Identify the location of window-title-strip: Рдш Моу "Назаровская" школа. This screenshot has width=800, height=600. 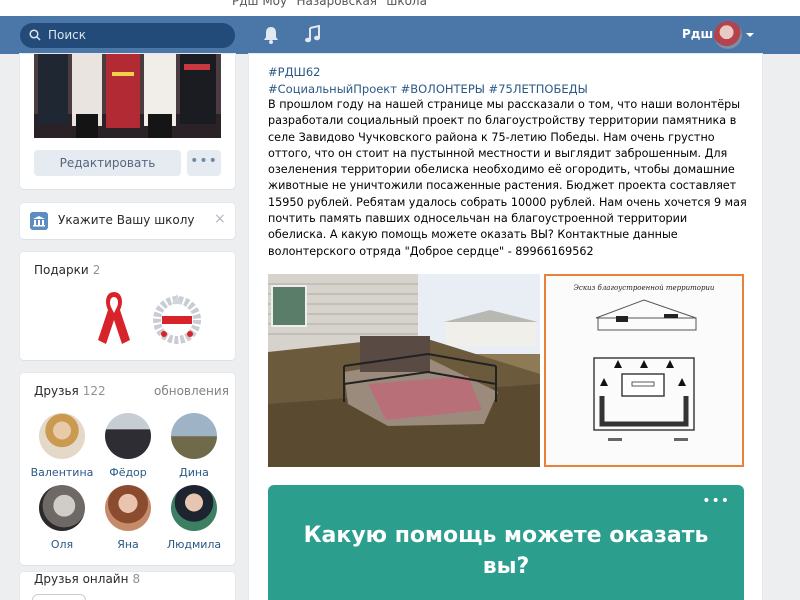
(400, 8).